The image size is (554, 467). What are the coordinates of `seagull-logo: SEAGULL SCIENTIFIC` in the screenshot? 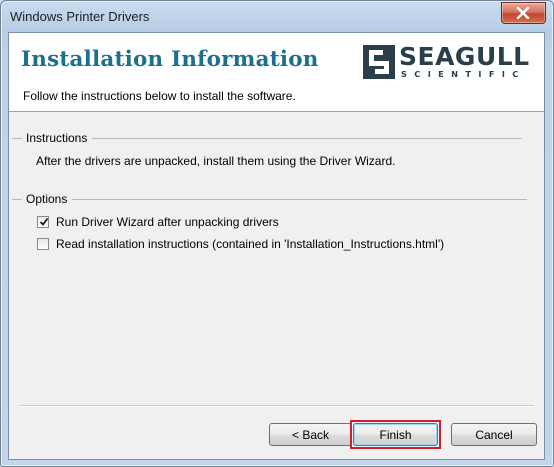 It's located at (452, 63).